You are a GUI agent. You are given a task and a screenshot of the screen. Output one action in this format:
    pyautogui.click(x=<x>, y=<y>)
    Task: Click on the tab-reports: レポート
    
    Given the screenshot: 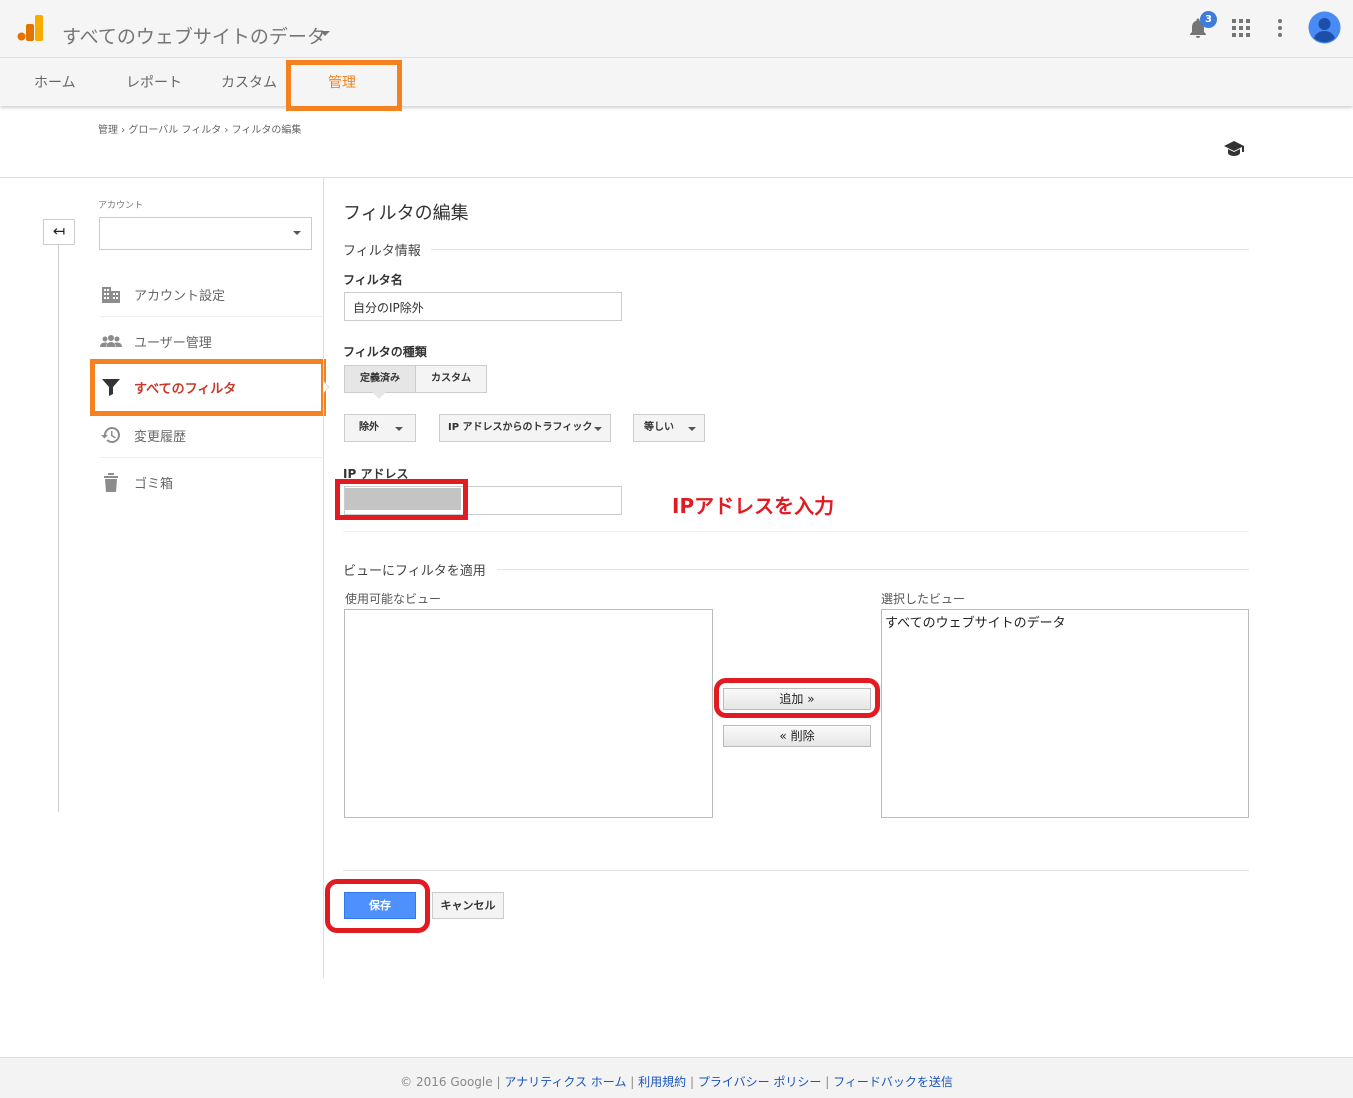 What is the action you would take?
    pyautogui.click(x=154, y=82)
    